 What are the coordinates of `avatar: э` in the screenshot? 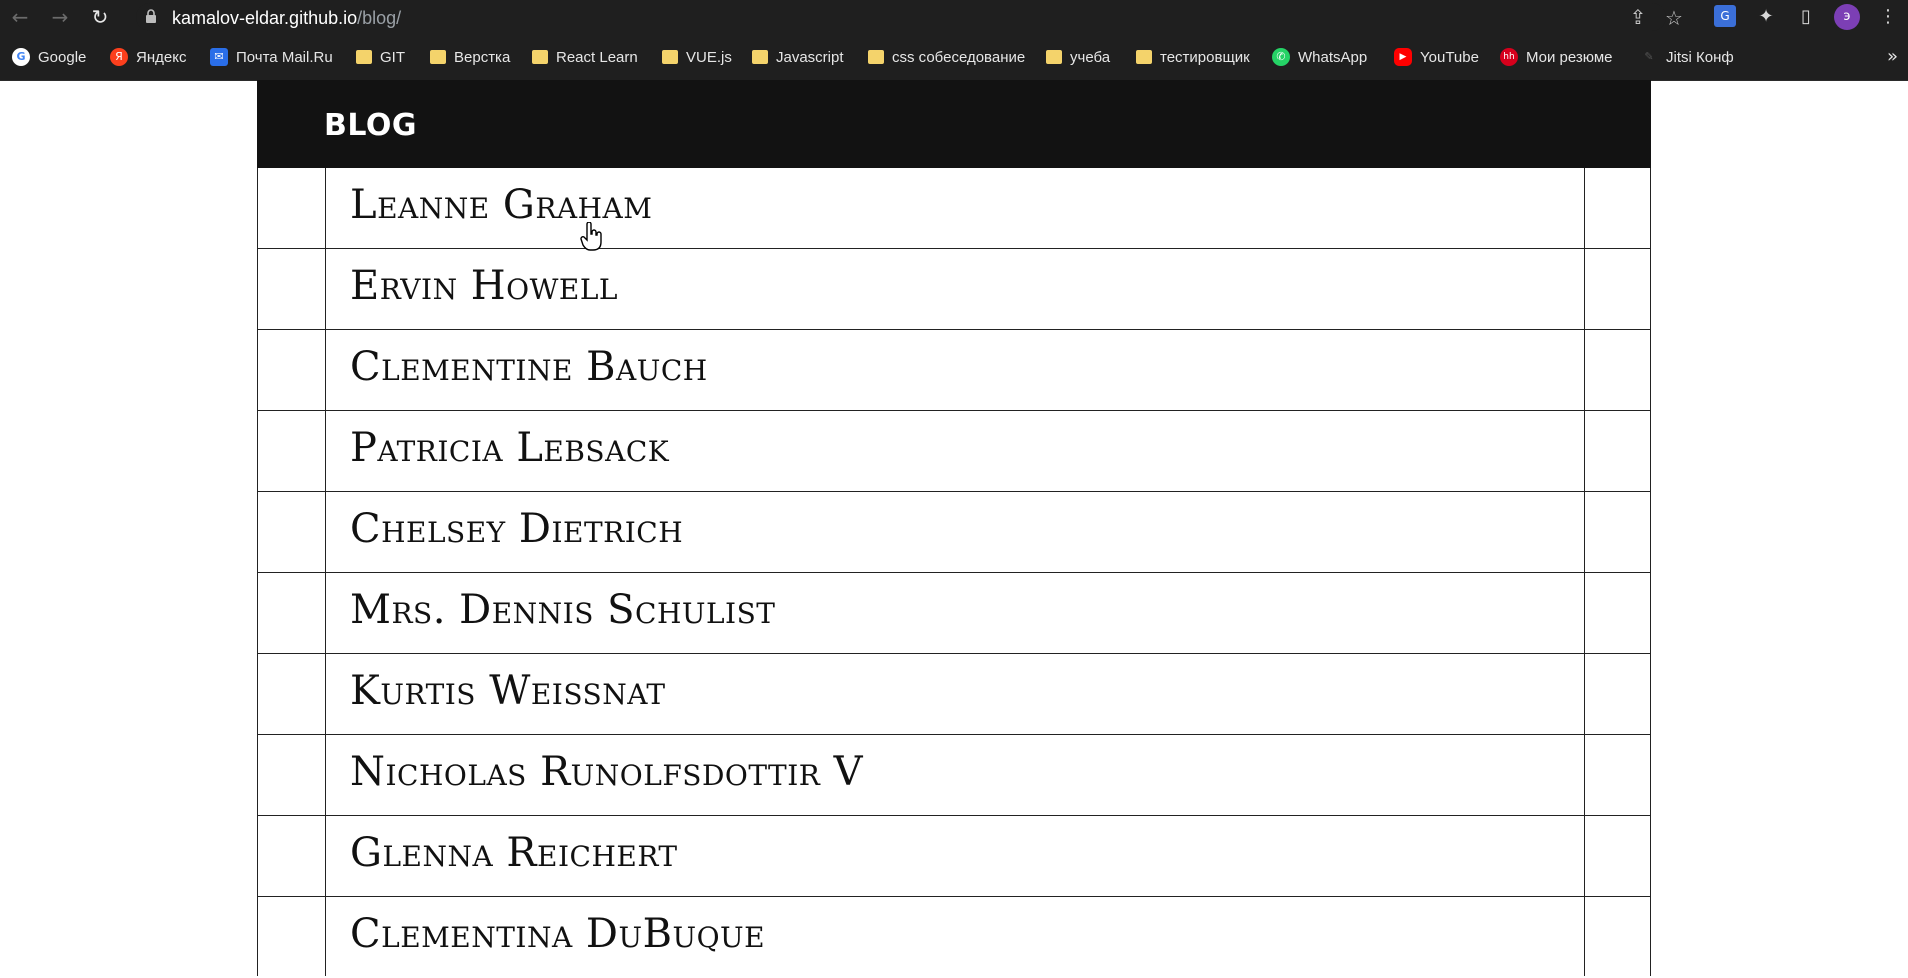 It's located at (1847, 17).